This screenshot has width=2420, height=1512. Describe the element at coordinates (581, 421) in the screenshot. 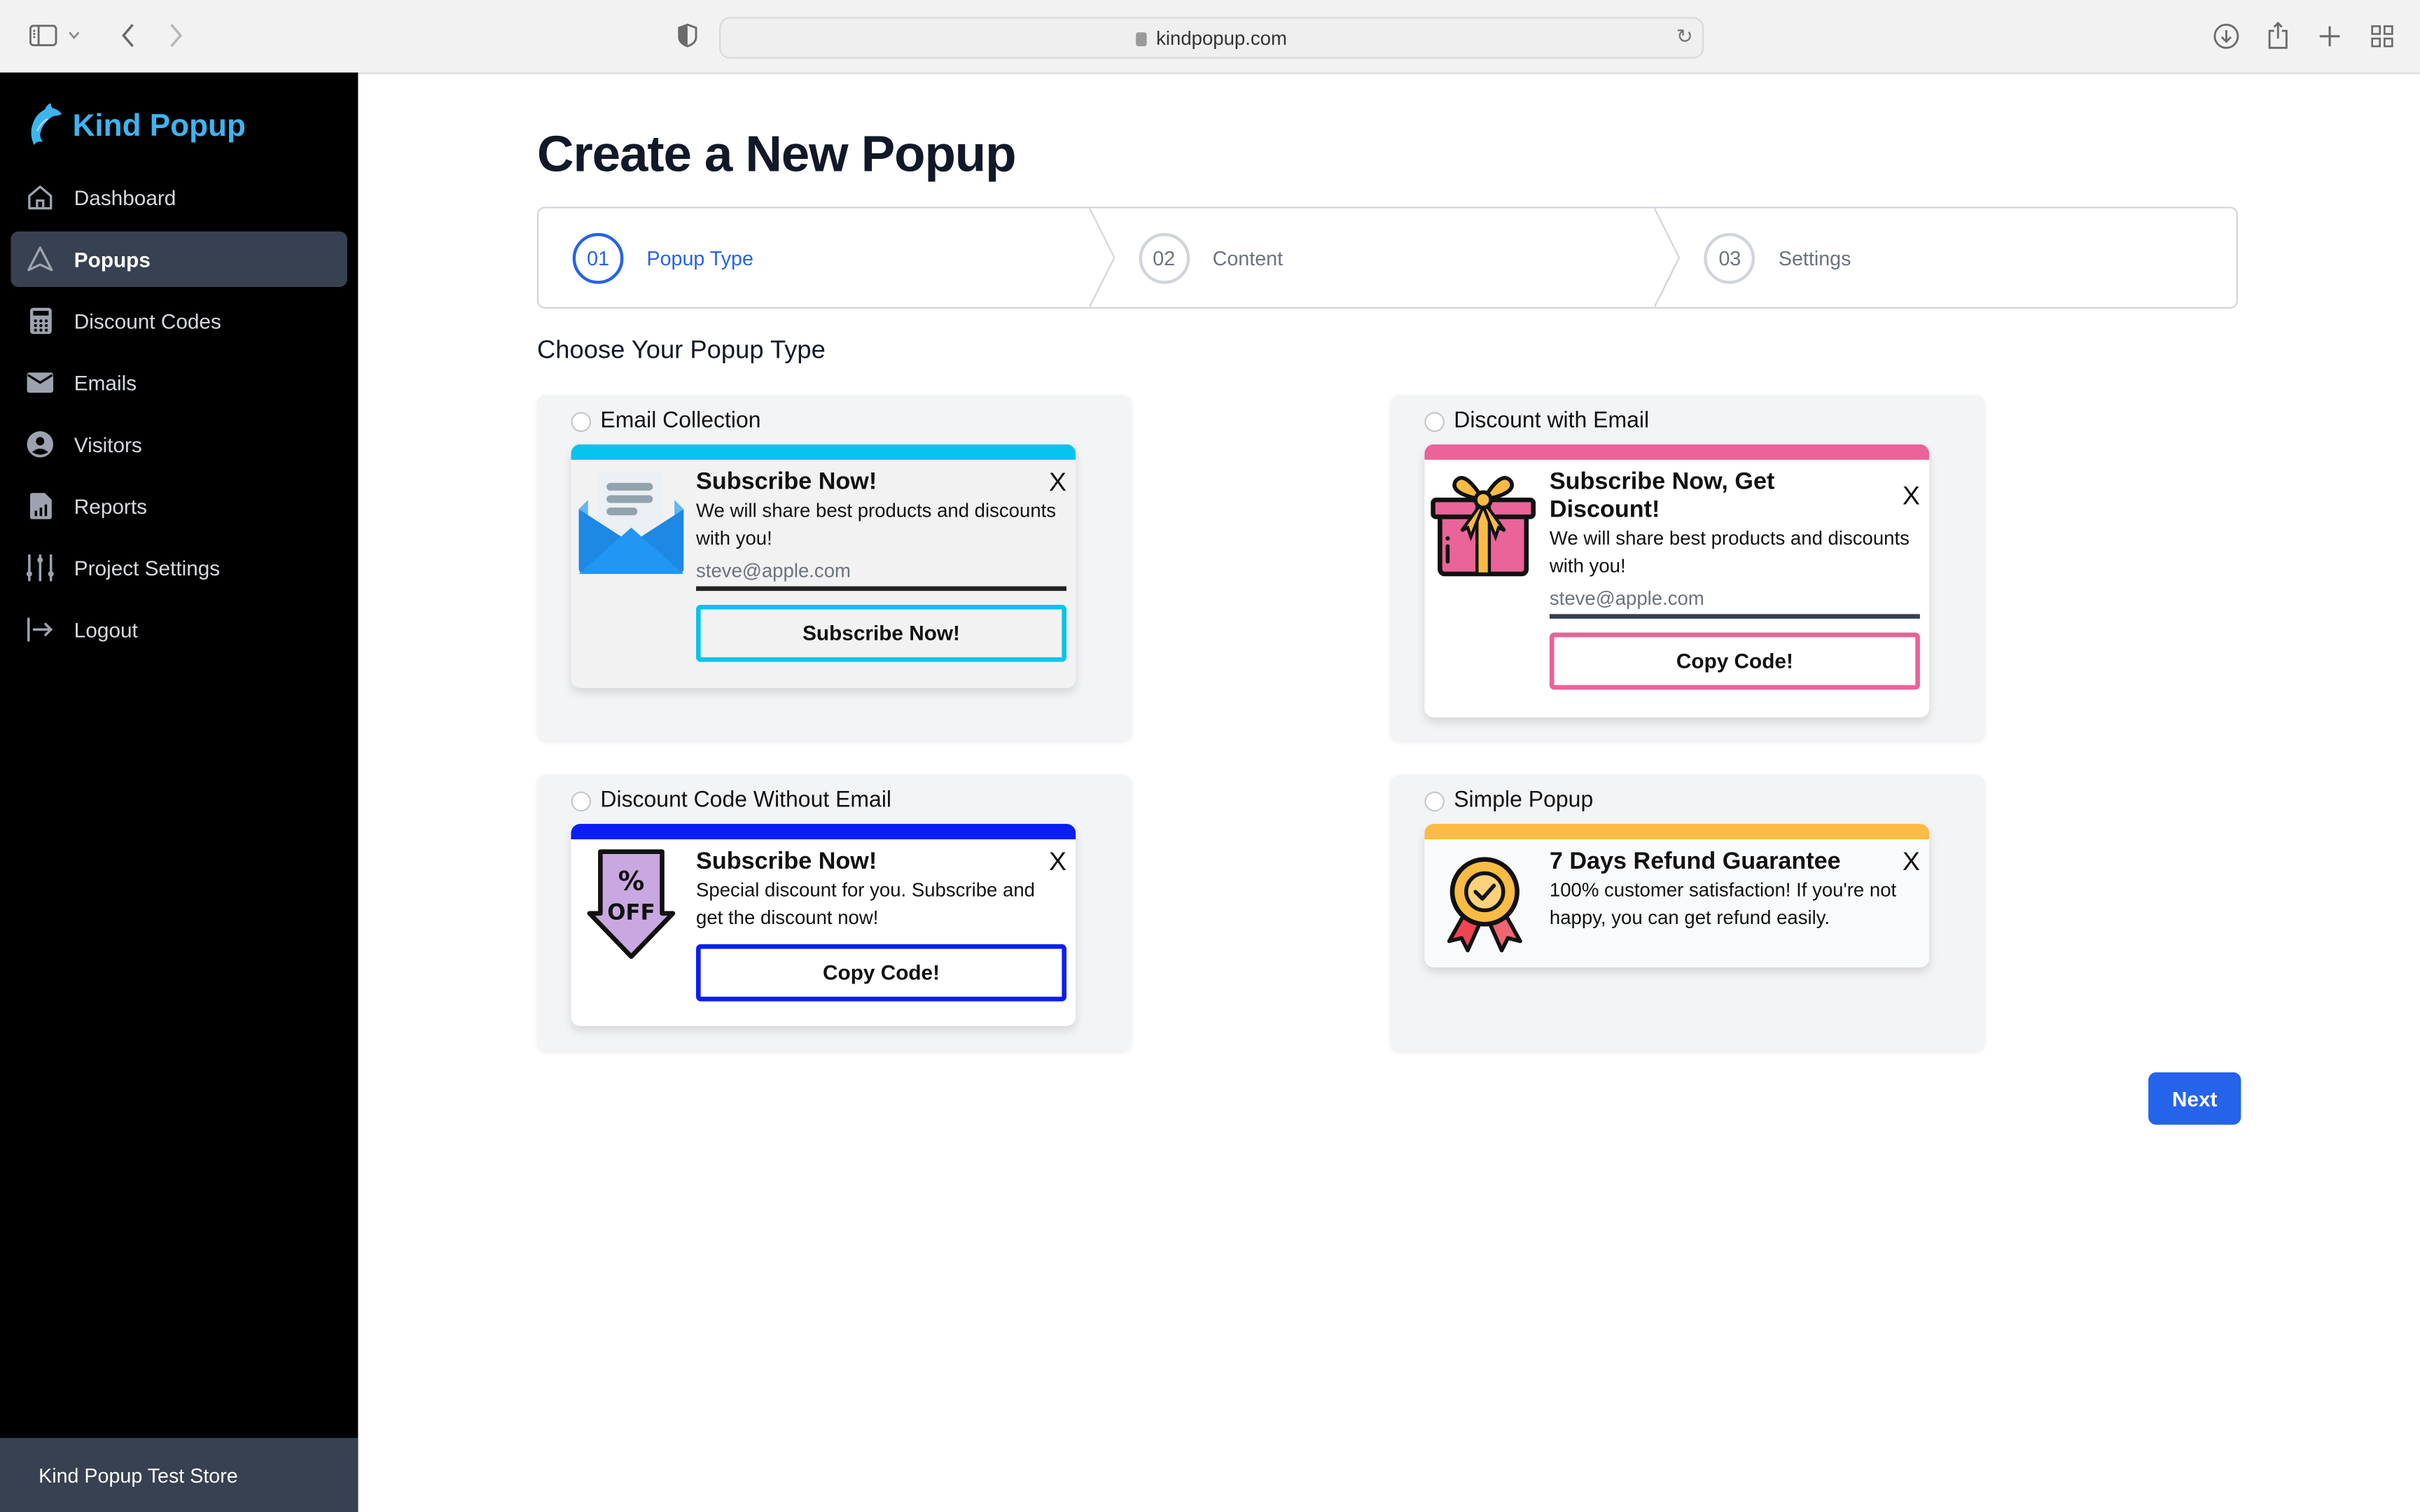

I see `radio-email-collection` at that location.